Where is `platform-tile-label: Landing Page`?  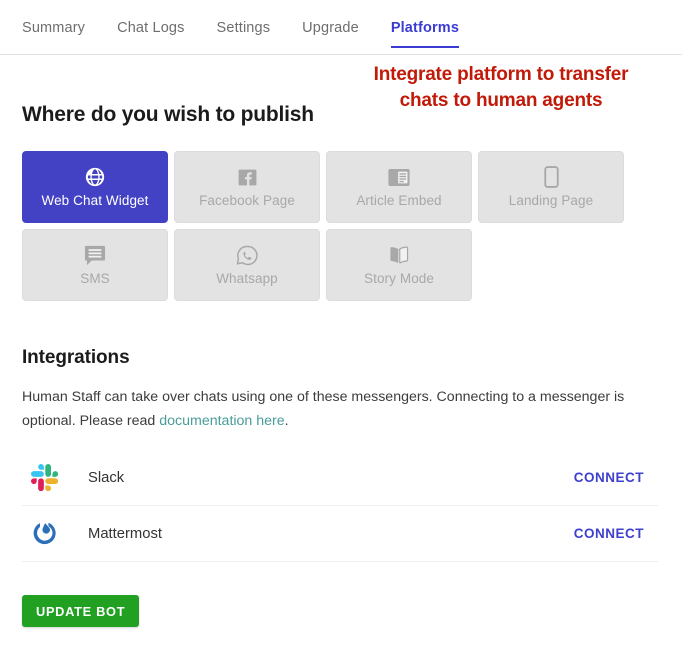
platform-tile-label: Landing Page is located at coordinates (551, 200).